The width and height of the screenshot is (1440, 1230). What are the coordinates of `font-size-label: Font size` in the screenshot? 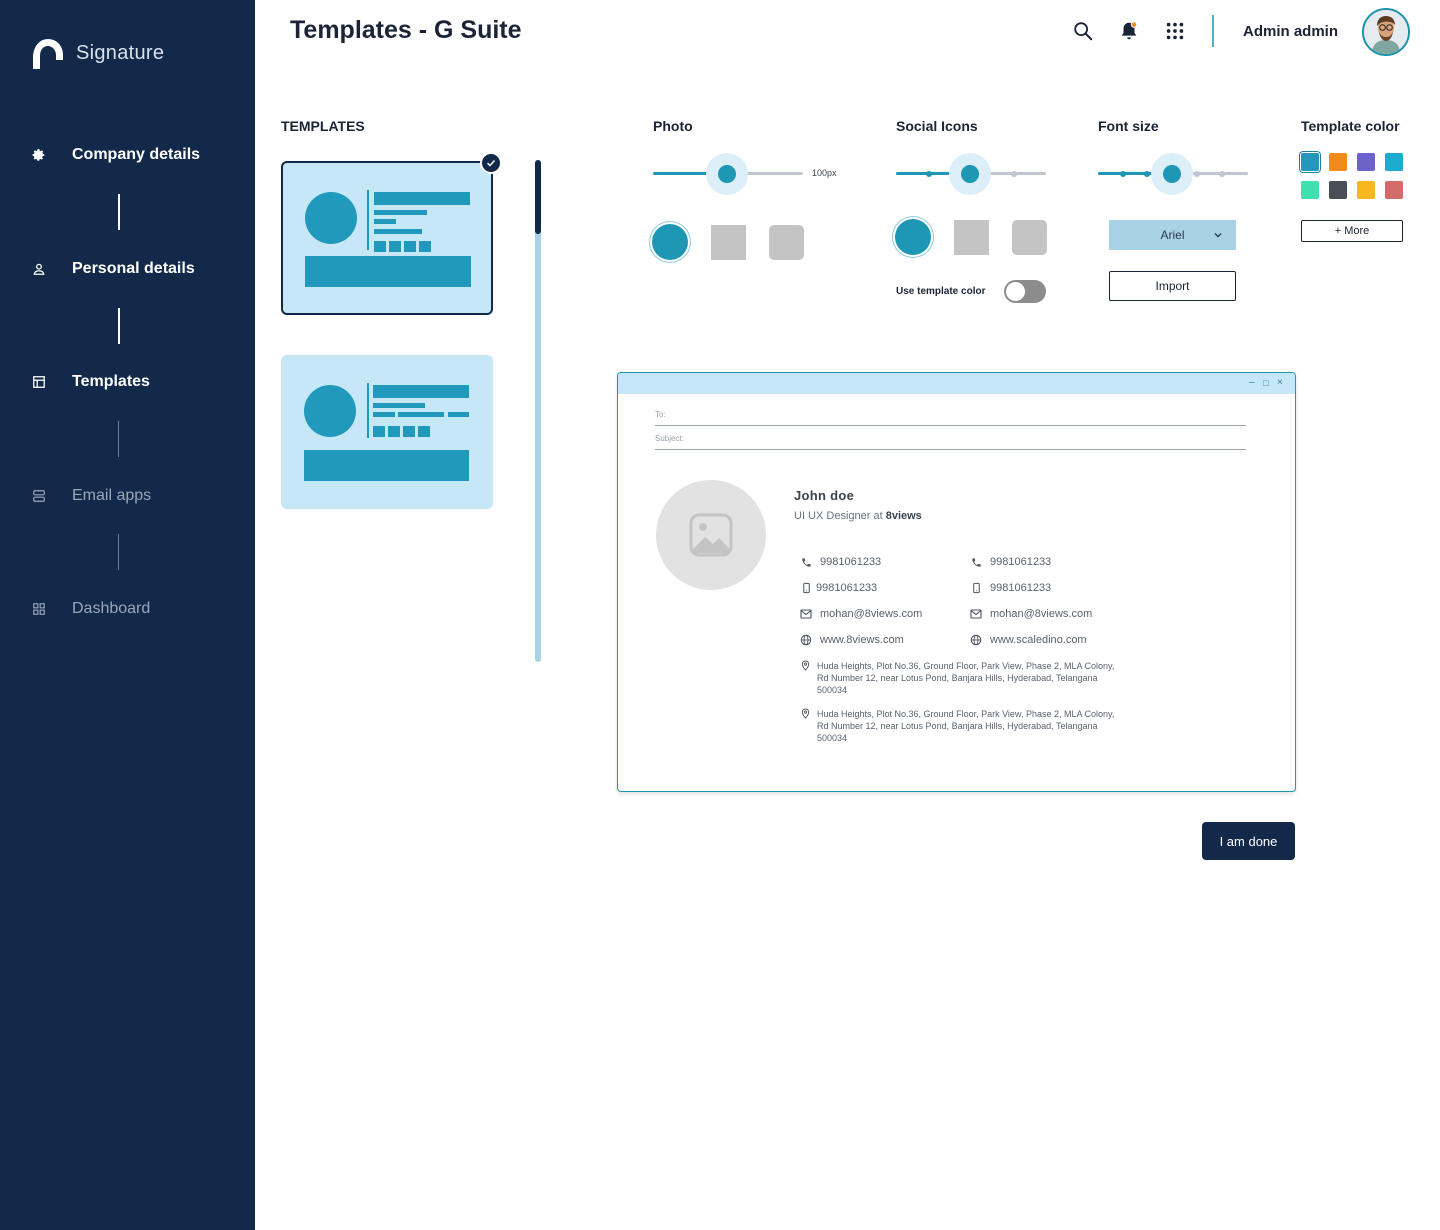 It's located at (1128, 126).